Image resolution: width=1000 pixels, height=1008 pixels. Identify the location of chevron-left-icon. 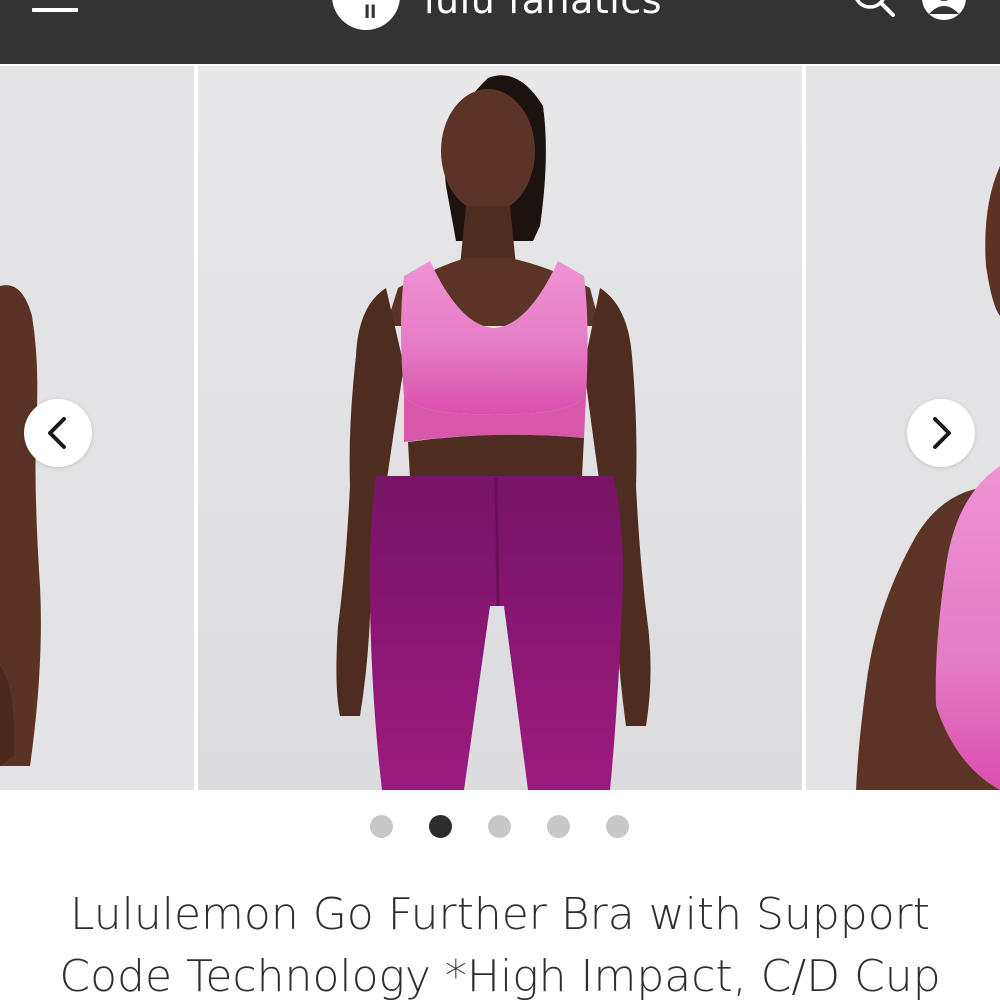
(57, 433).